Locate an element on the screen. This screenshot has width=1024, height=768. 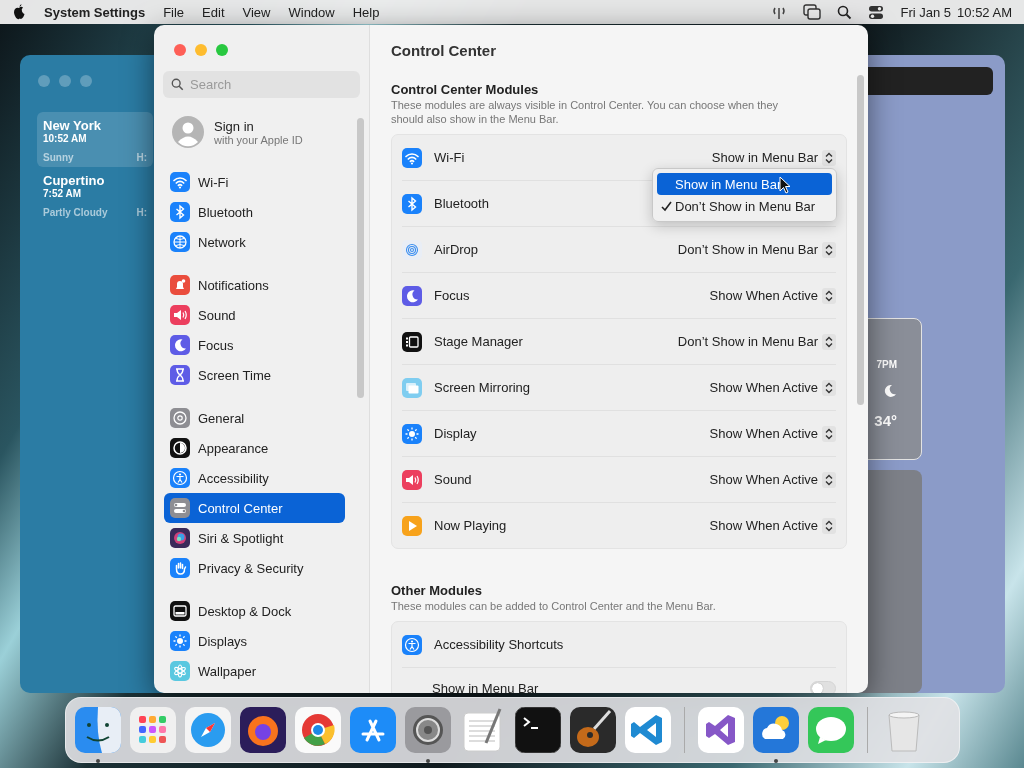
finder-icon is located at coordinates (98, 735).